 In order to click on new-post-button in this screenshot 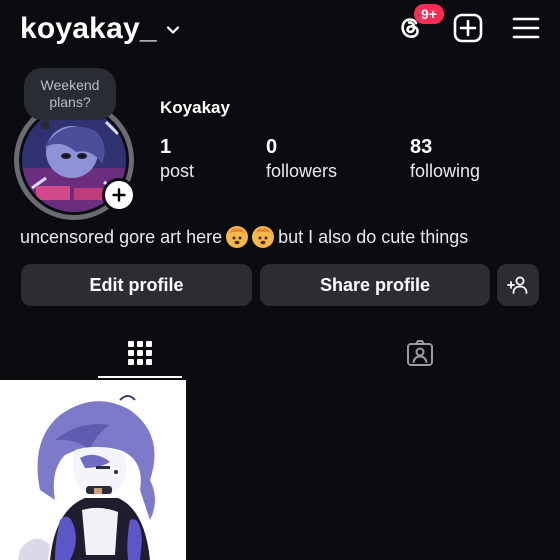, I will do `click(468, 28)`.